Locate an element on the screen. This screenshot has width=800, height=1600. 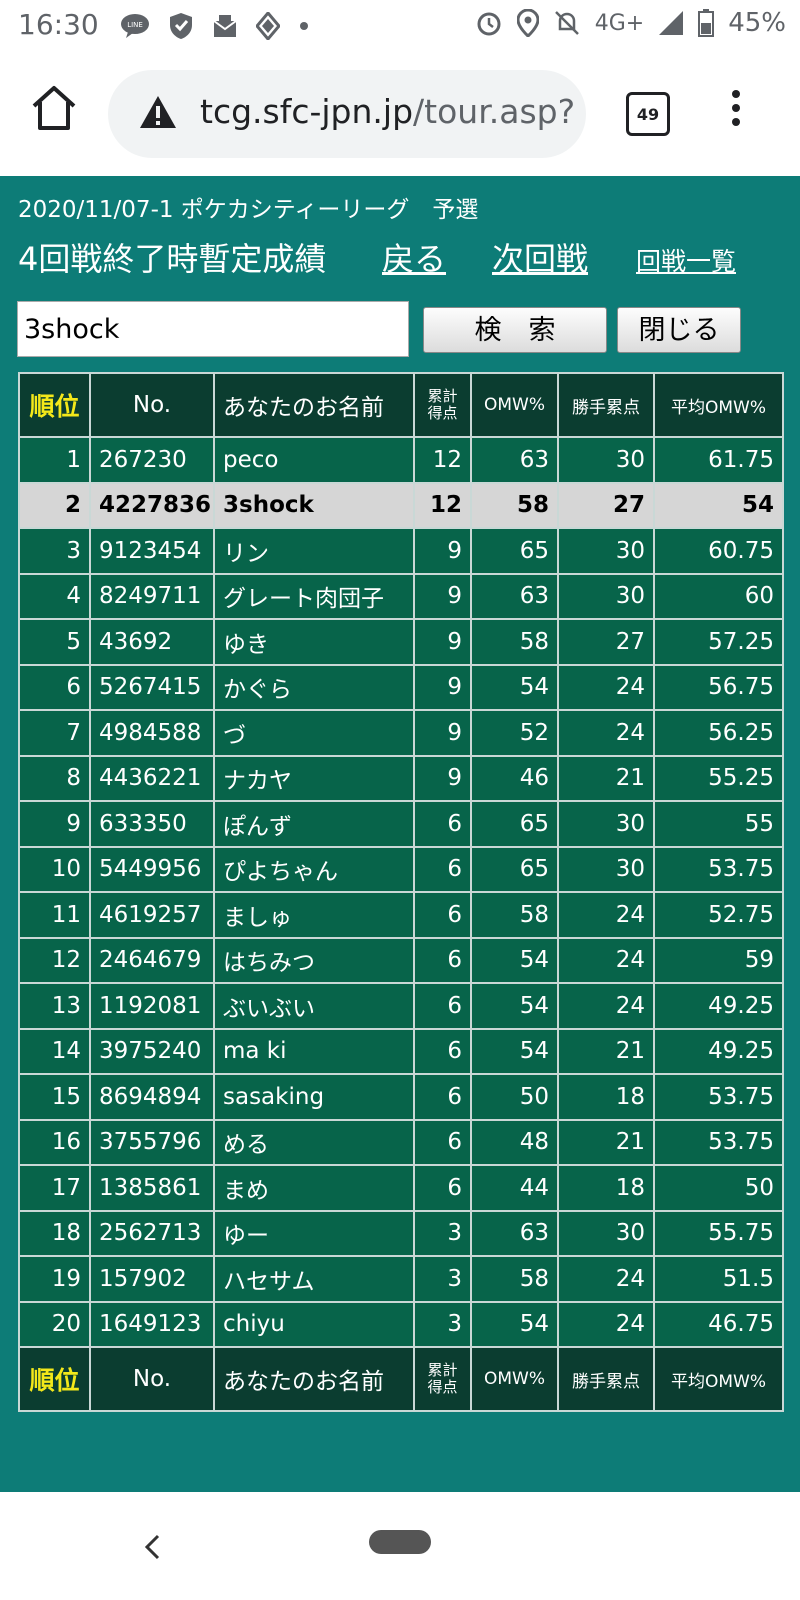
tab-switcher-button: 49 is located at coordinates (648, 114).